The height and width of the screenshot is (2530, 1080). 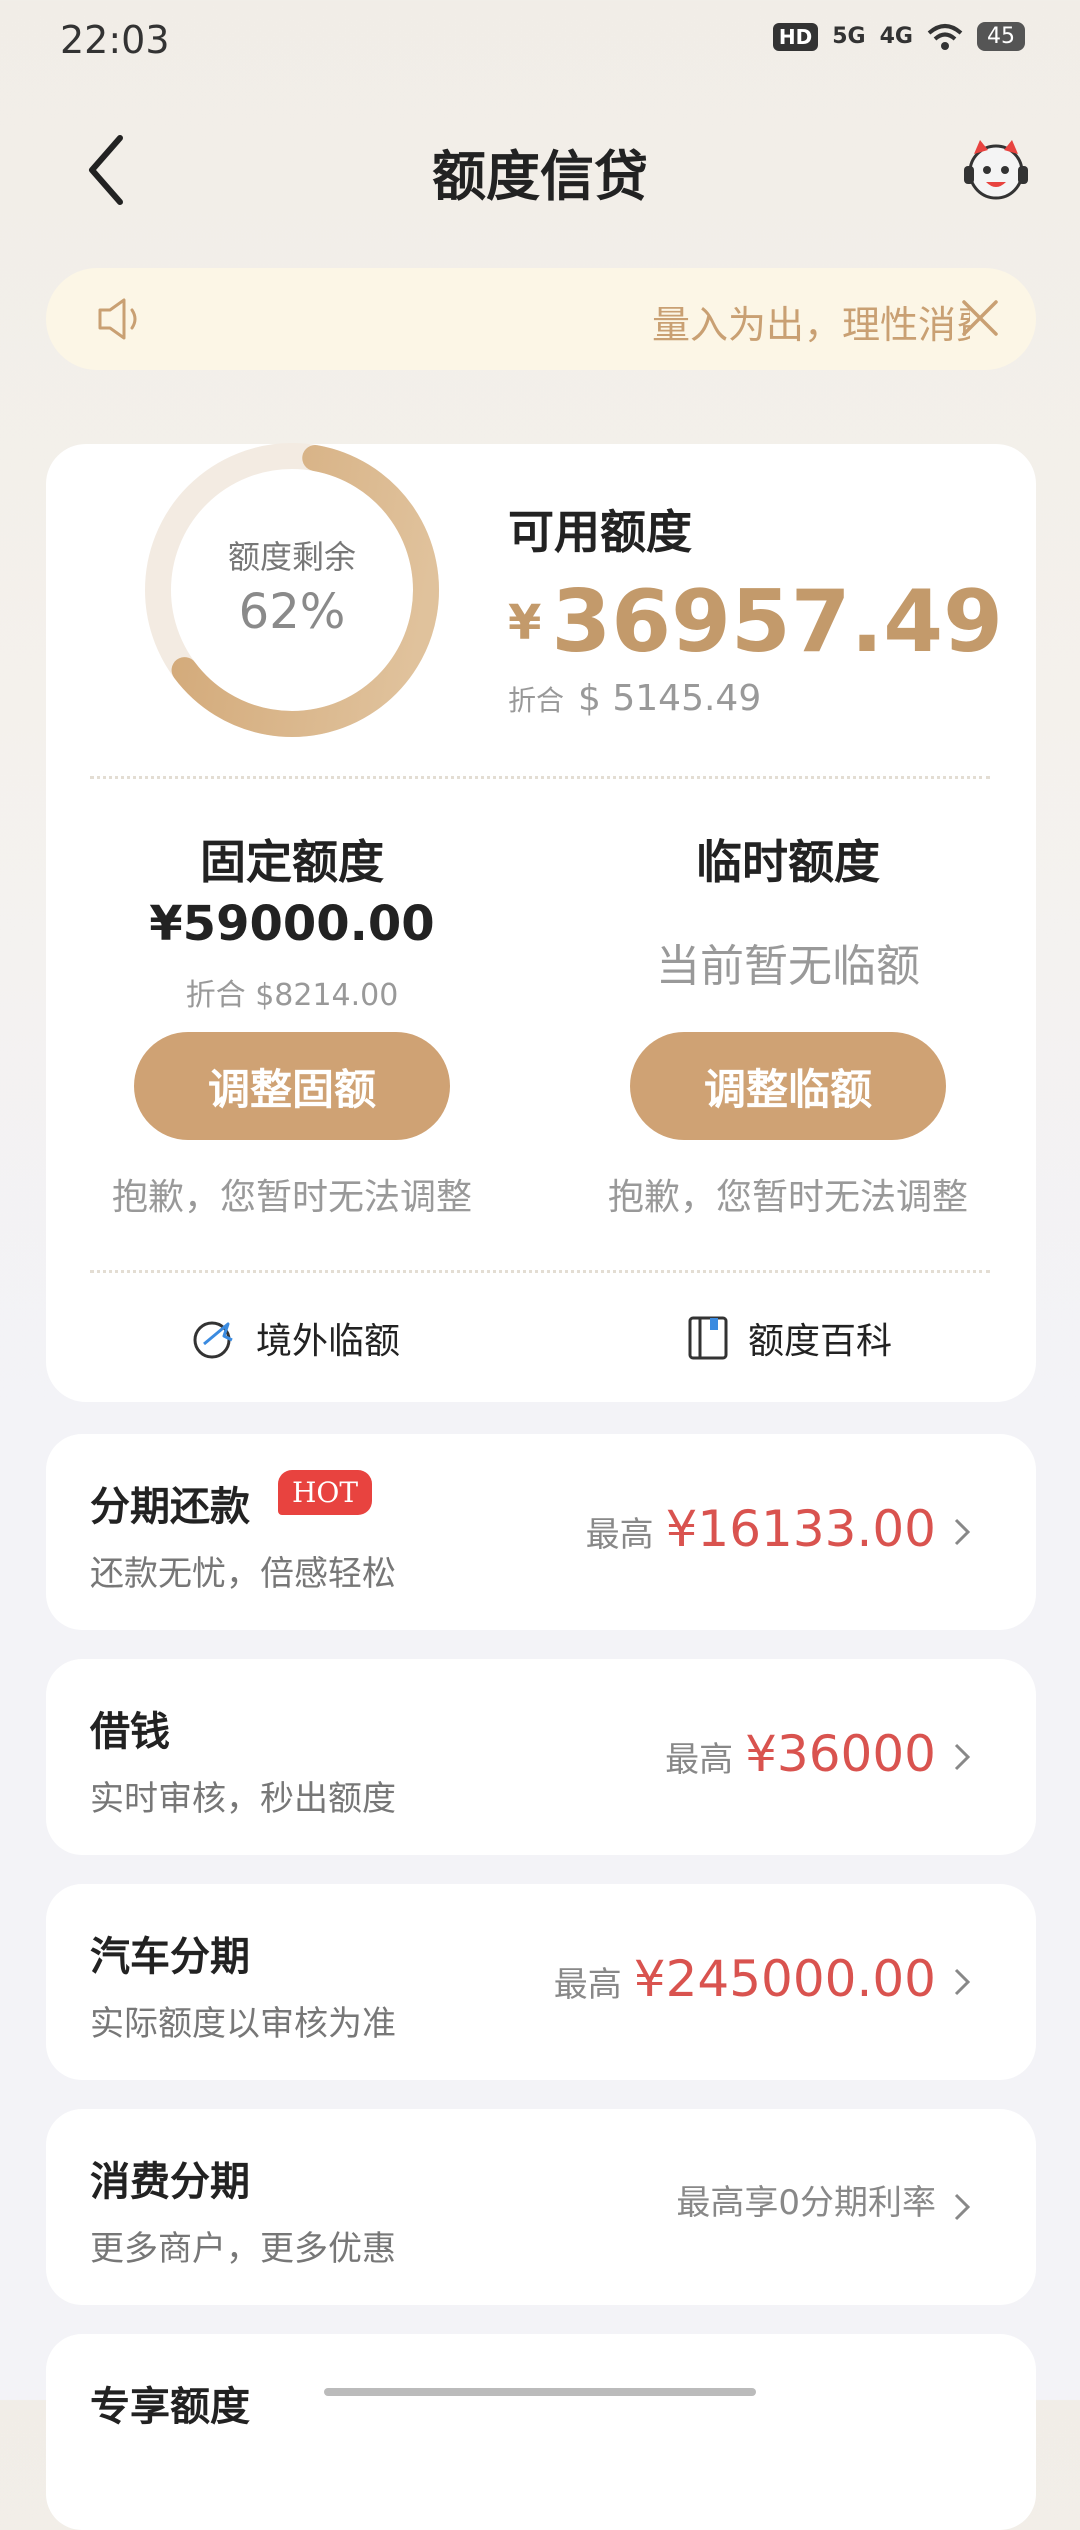 I want to click on overseas-temp-label: 境外临额, so click(x=328, y=1341).